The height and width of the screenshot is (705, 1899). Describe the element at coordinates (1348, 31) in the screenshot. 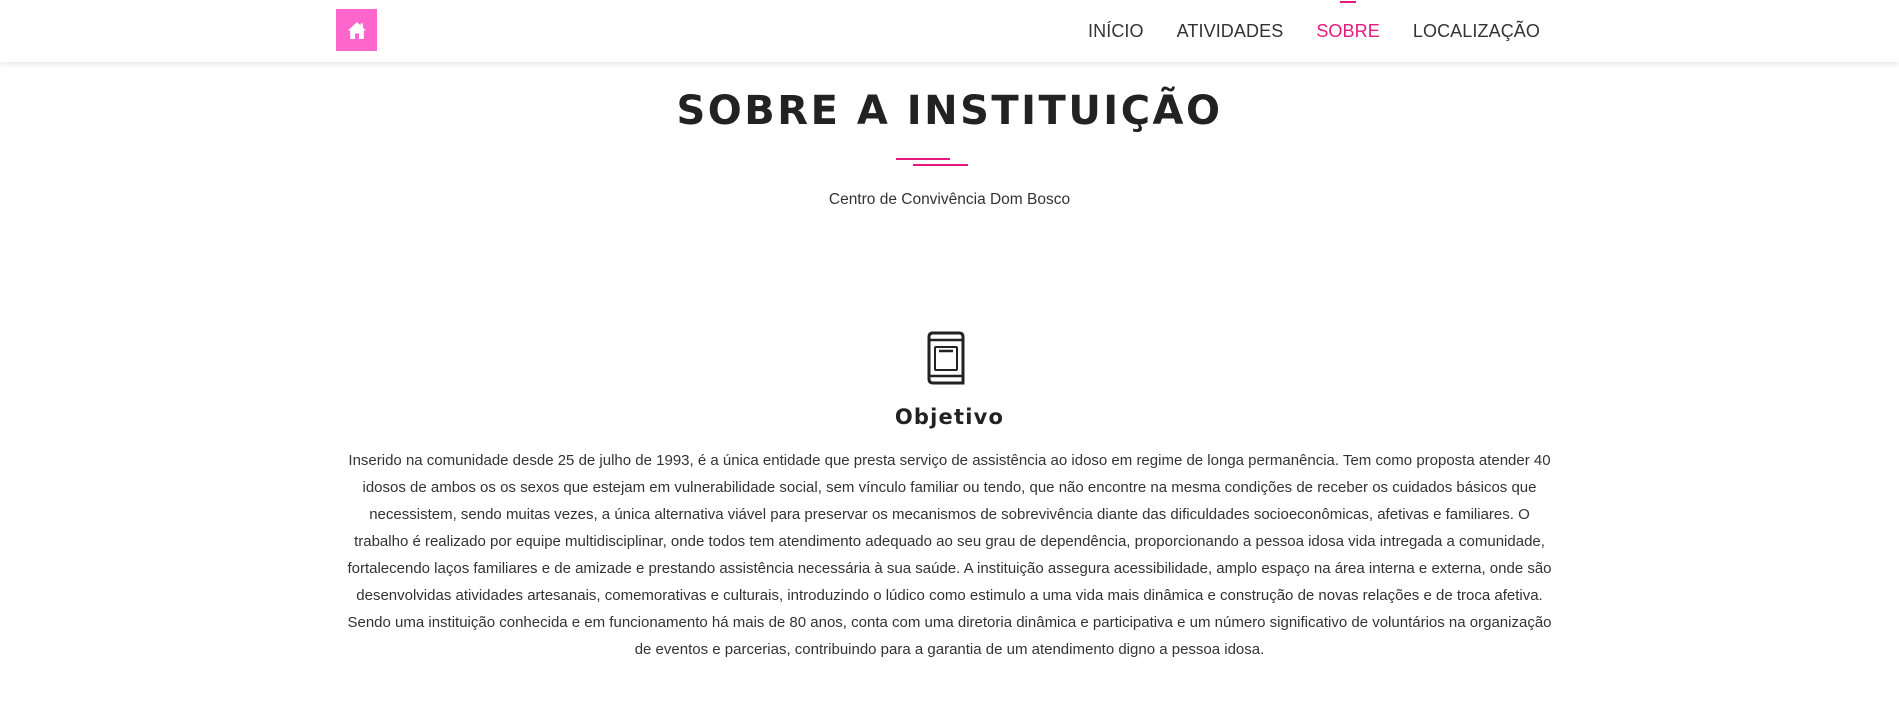

I see `nav-item-sobre: SOBRE` at that location.